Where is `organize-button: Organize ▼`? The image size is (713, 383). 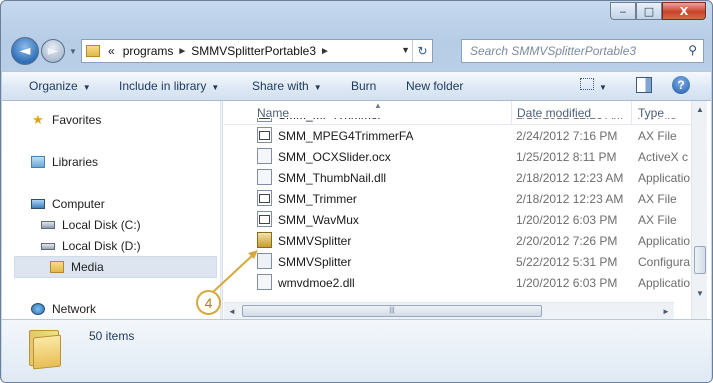 organize-button: Organize ▼ is located at coordinates (60, 86).